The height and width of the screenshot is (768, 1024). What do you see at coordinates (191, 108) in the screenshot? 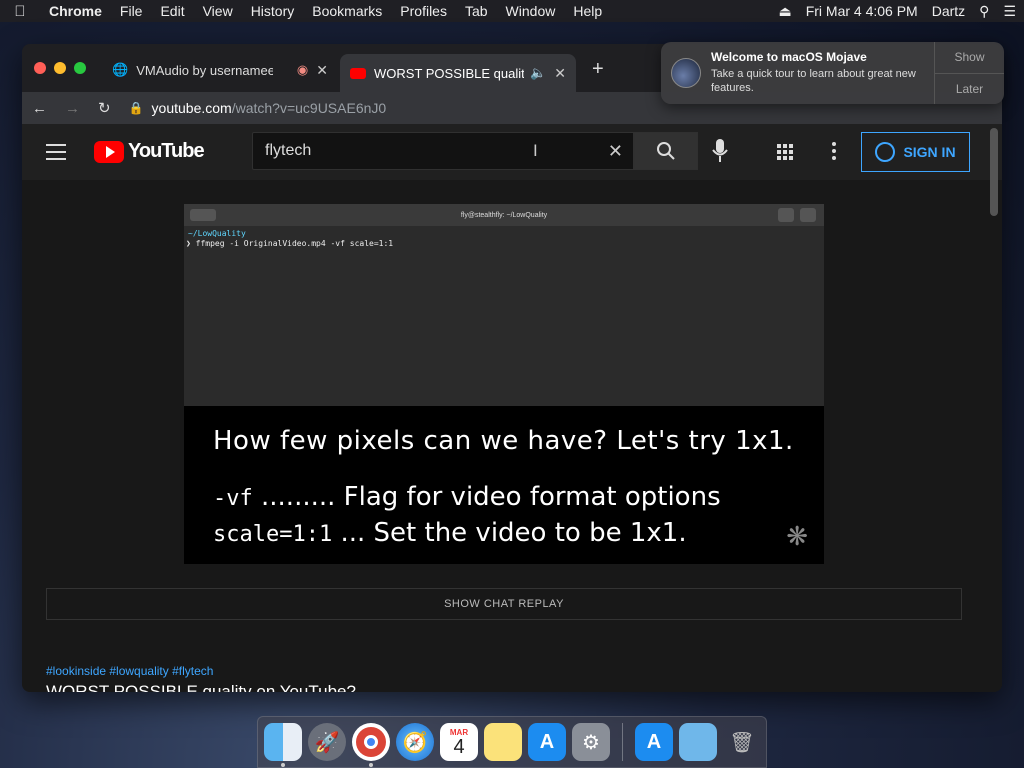
I see `url-host: youtube.com` at bounding box center [191, 108].